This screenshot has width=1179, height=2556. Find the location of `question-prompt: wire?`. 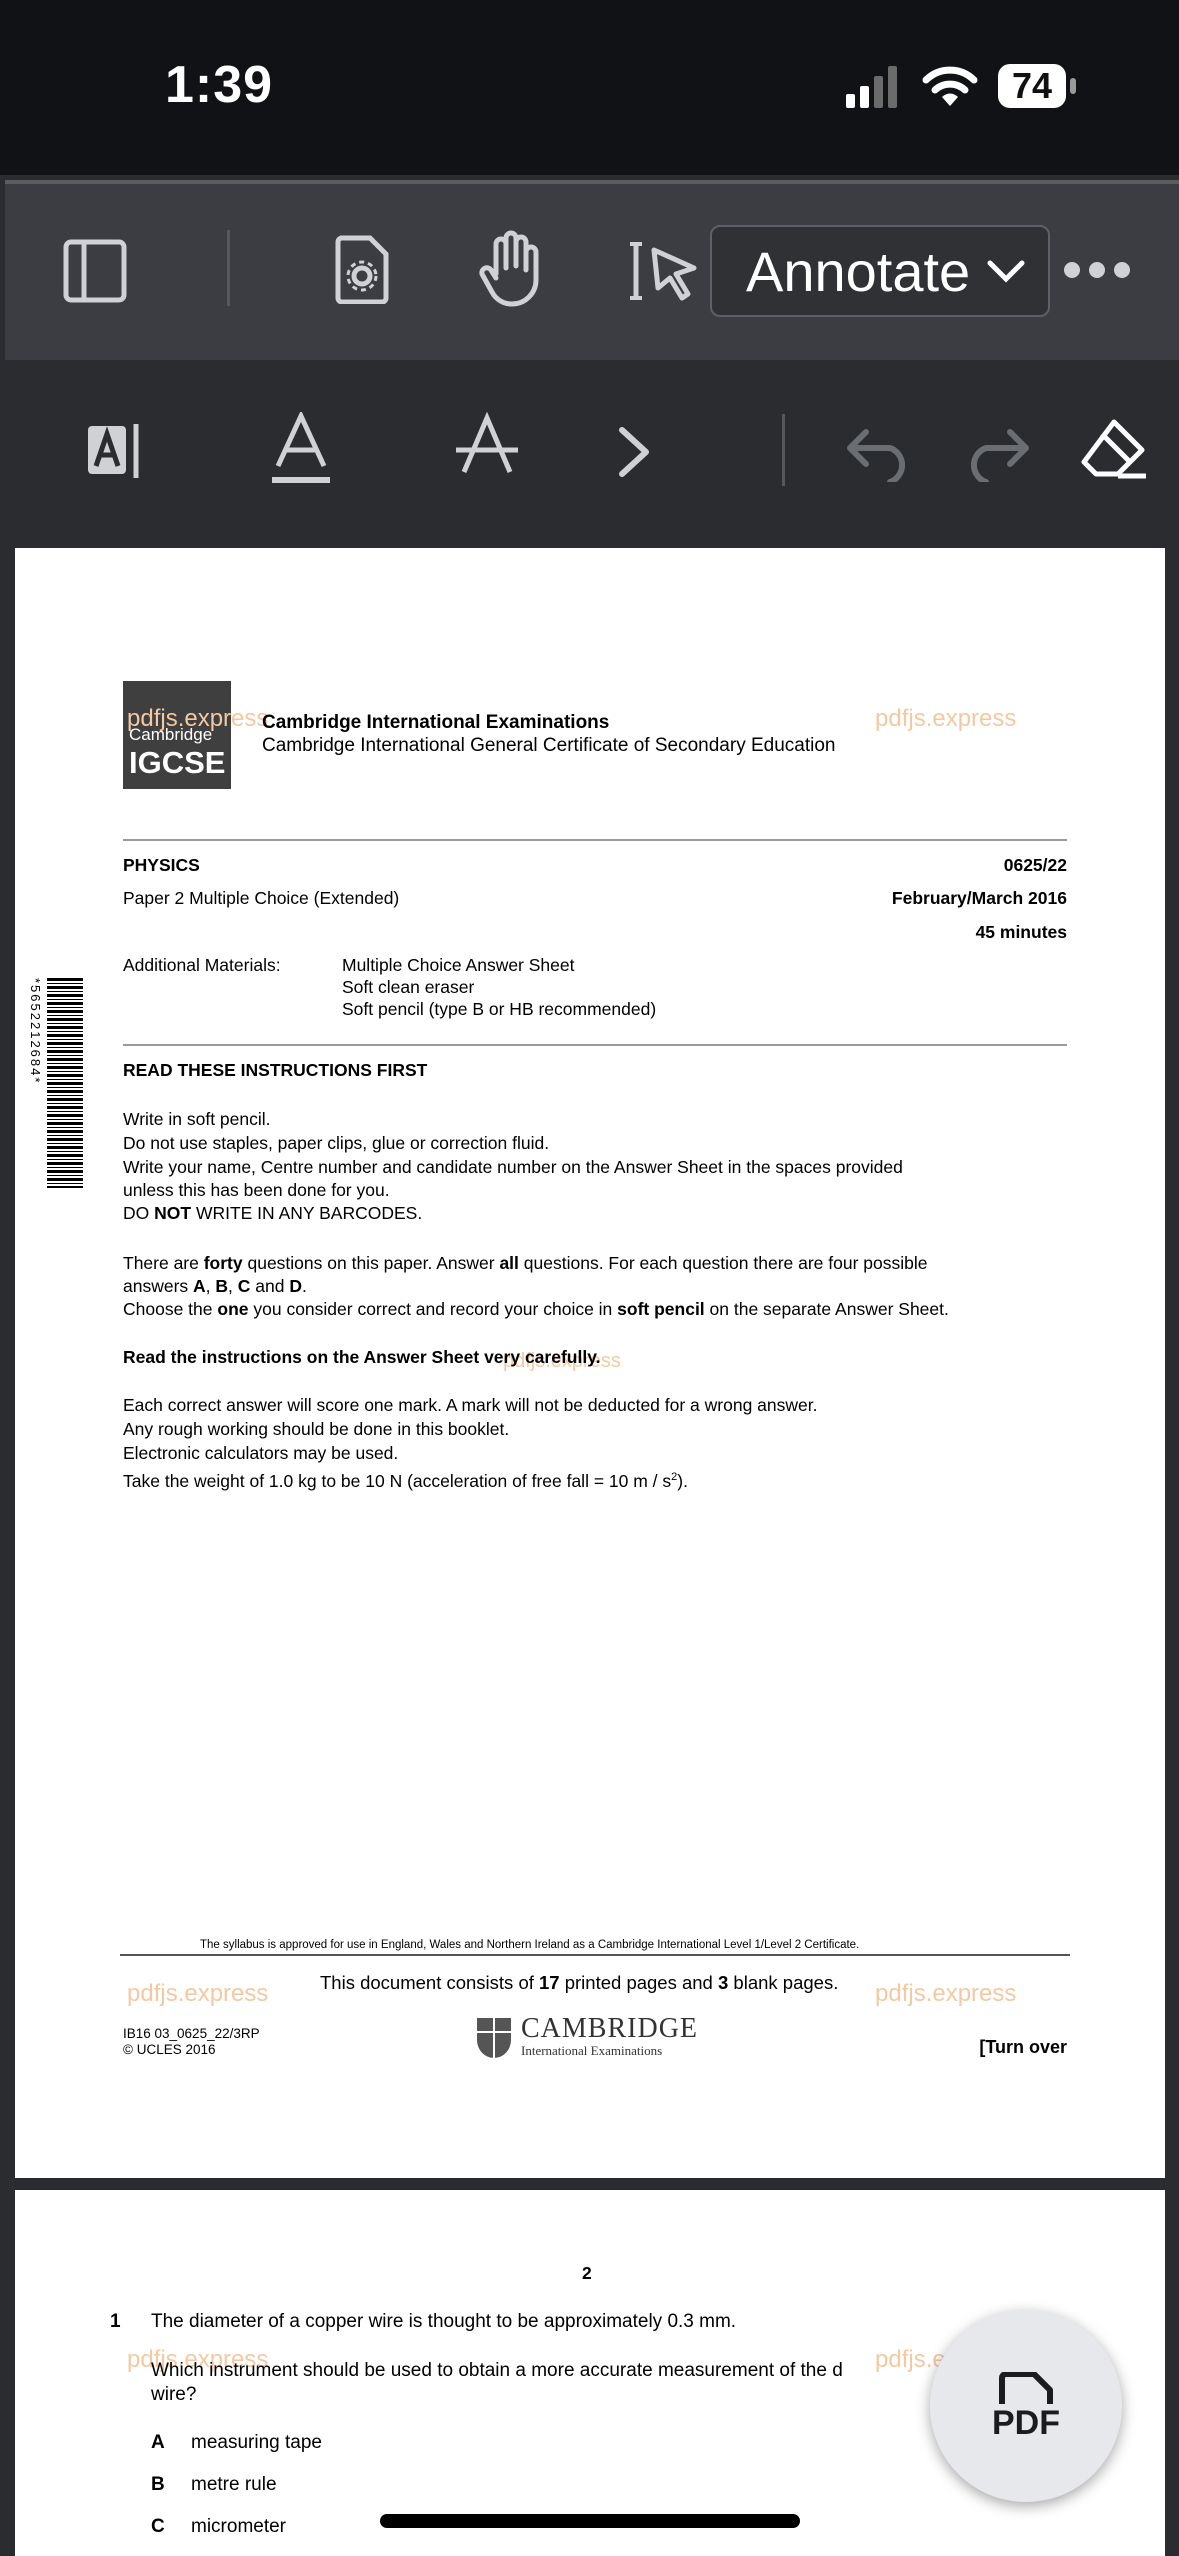

question-prompt: wire? is located at coordinates (174, 2394).